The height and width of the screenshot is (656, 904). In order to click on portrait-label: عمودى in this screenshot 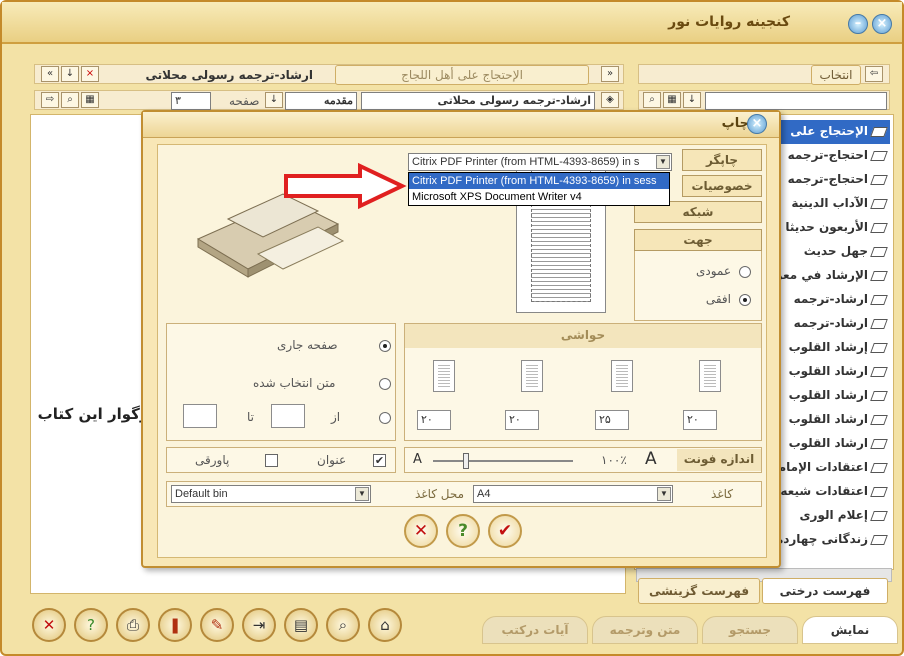, I will do `click(713, 271)`.